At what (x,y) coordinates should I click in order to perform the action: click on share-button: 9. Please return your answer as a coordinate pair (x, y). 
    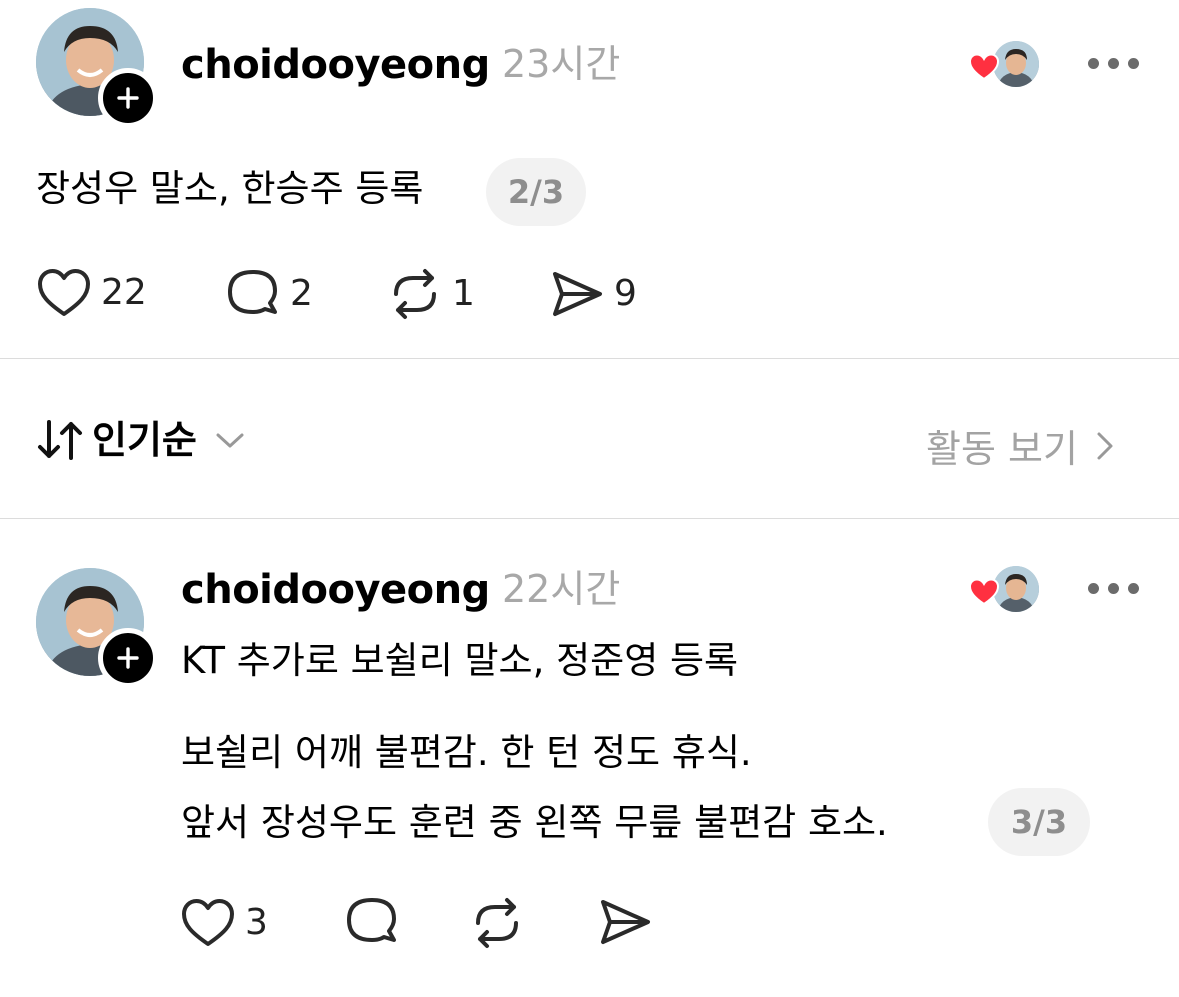
    Looking at the image, I should click on (593, 294).